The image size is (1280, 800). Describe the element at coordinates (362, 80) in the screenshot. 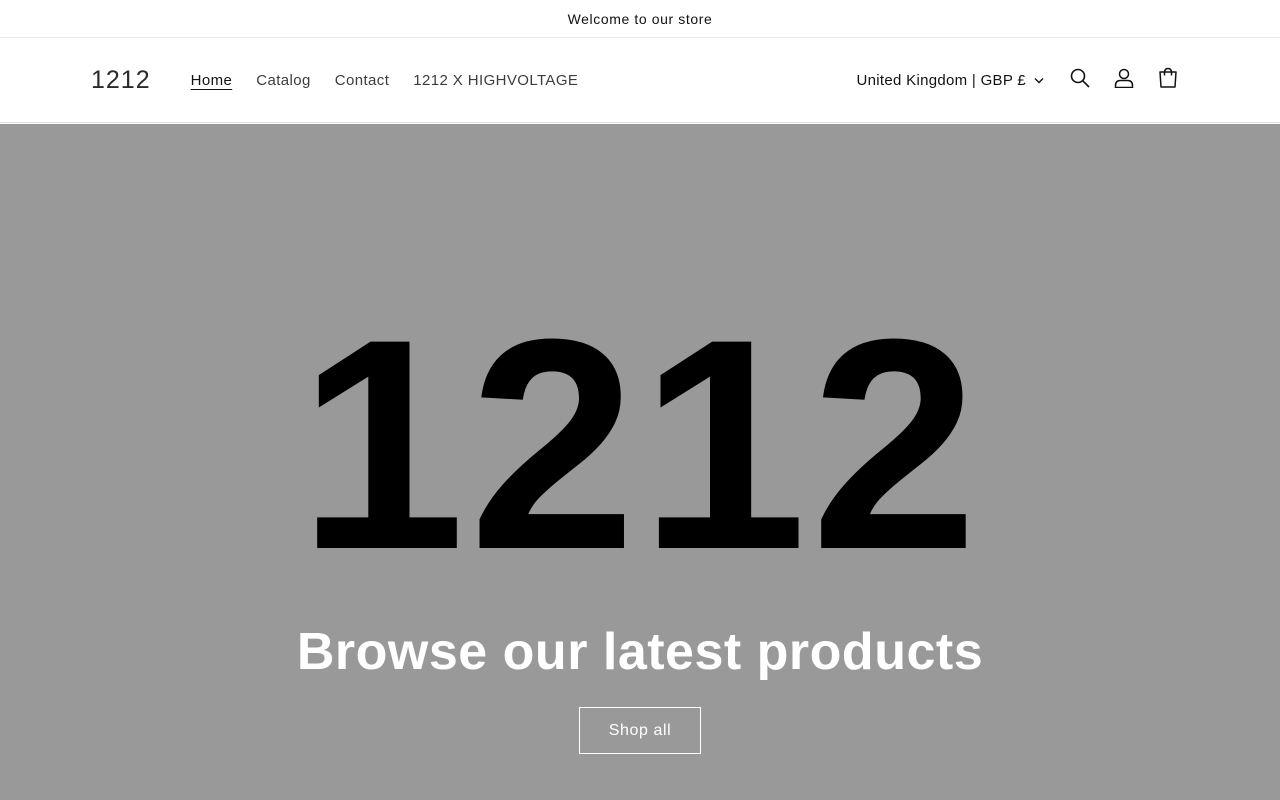

I see `nav-item-contact: Contact` at that location.